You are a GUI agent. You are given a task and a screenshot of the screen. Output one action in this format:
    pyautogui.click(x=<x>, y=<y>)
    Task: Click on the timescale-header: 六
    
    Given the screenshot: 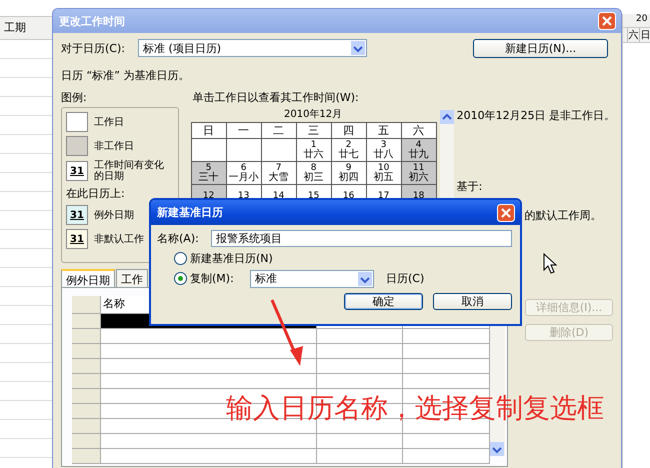 What is the action you would take?
    pyautogui.click(x=633, y=35)
    